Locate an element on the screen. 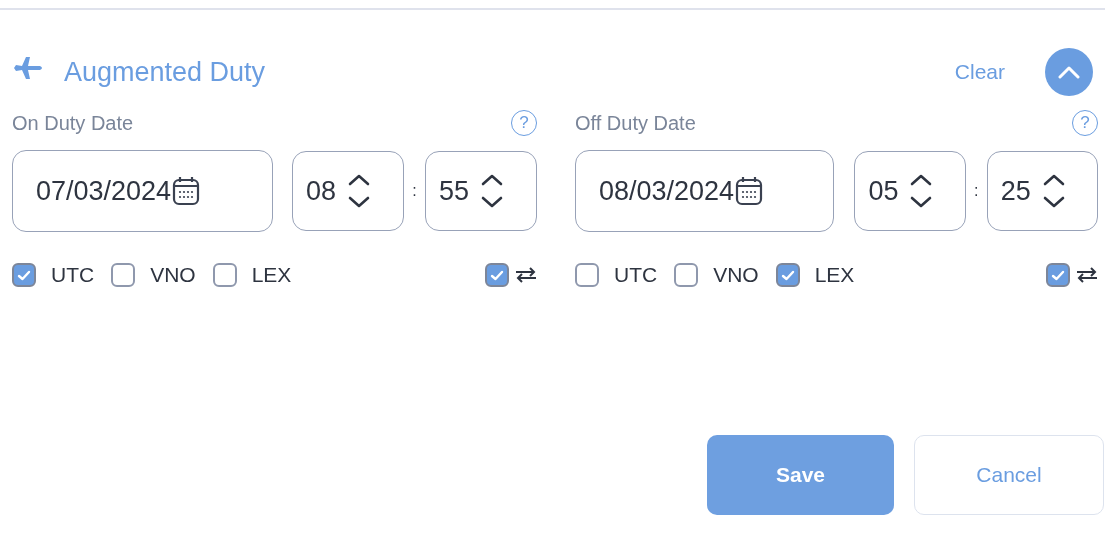 The image size is (1105, 540). field-label: Off Duty Date is located at coordinates (635, 123).